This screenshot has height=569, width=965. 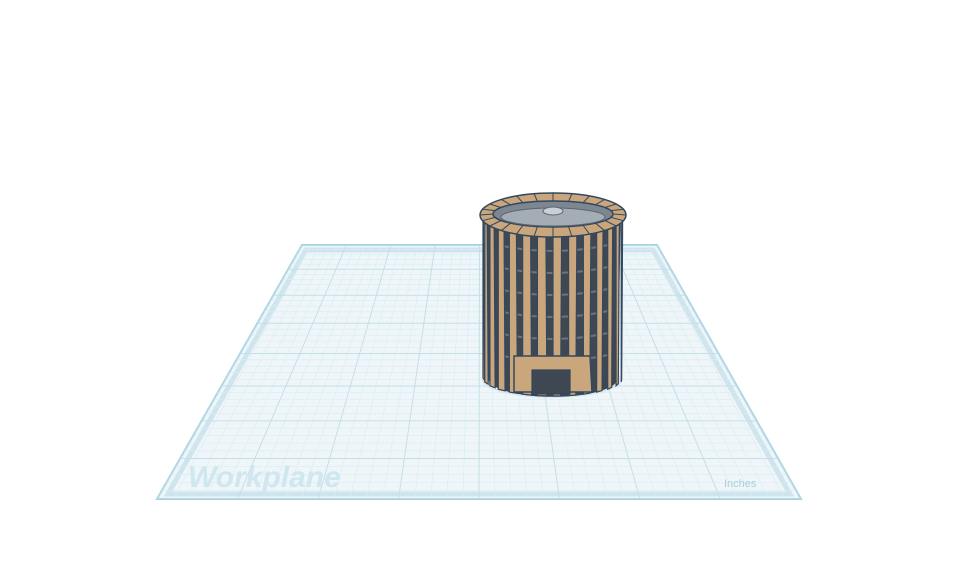 I want to click on door-opening, so click(x=551, y=382).